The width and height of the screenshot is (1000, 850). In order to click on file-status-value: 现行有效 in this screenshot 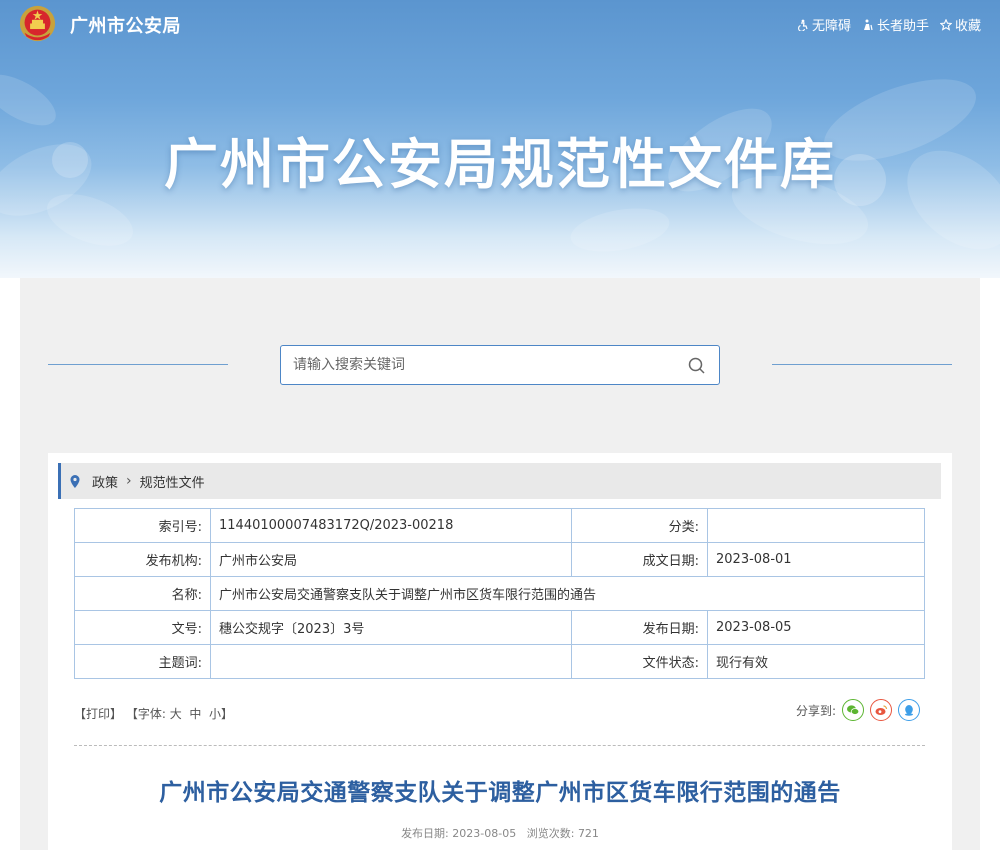, I will do `click(816, 661)`.